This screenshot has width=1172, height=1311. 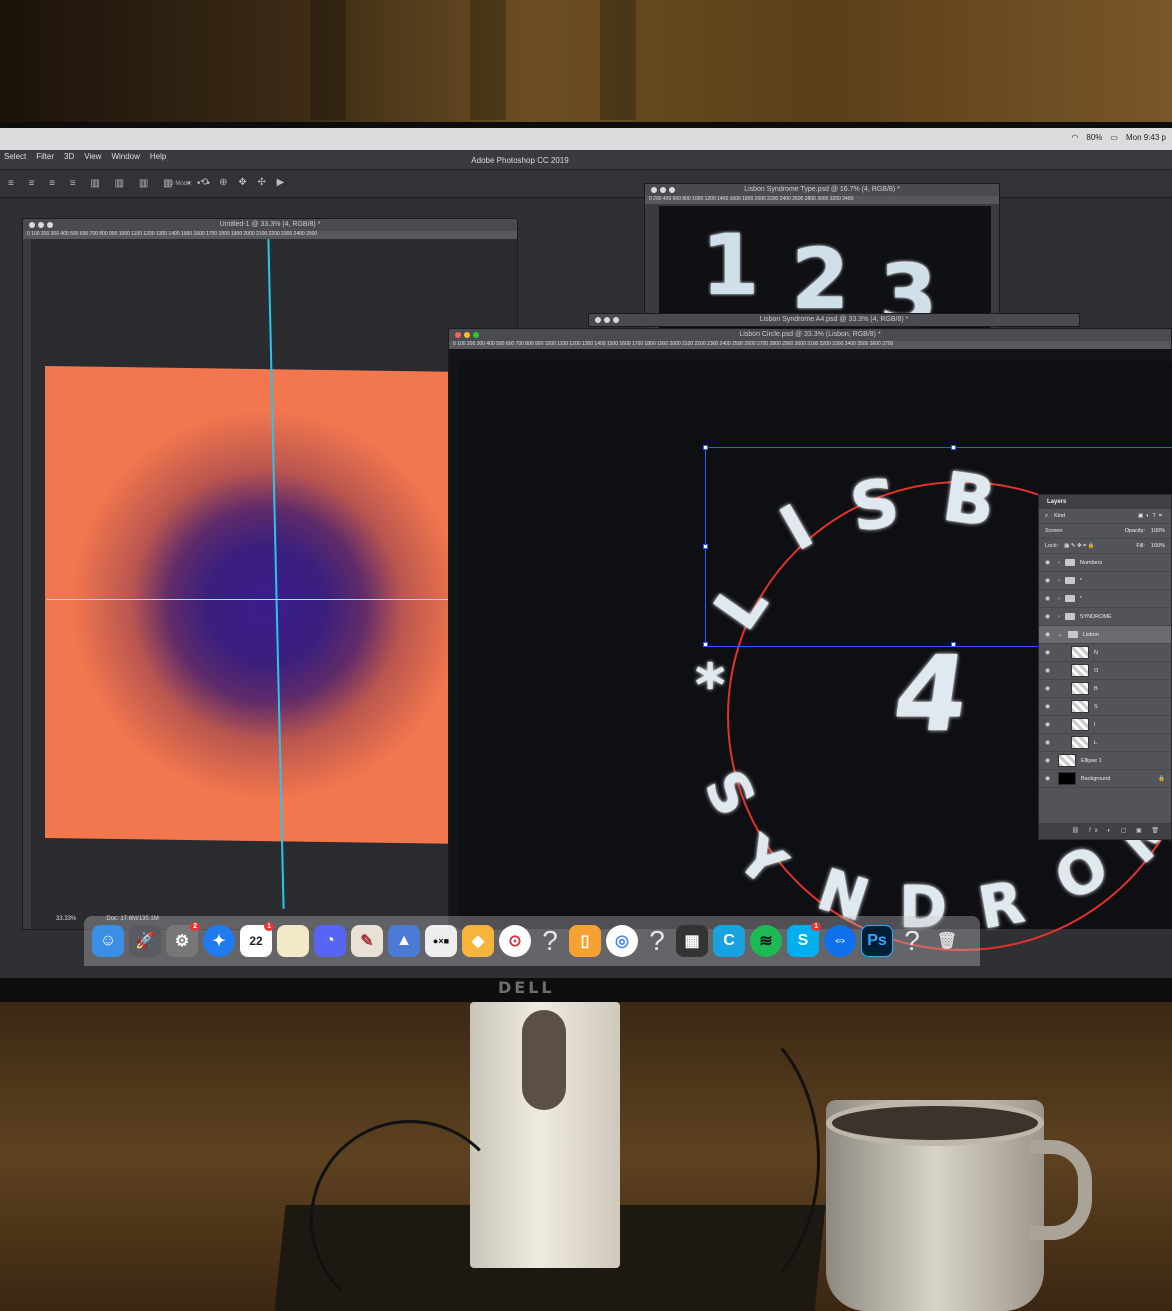 What do you see at coordinates (1105, 761) in the screenshot?
I see `layer-ellipse: ◉ Ellipse 1` at bounding box center [1105, 761].